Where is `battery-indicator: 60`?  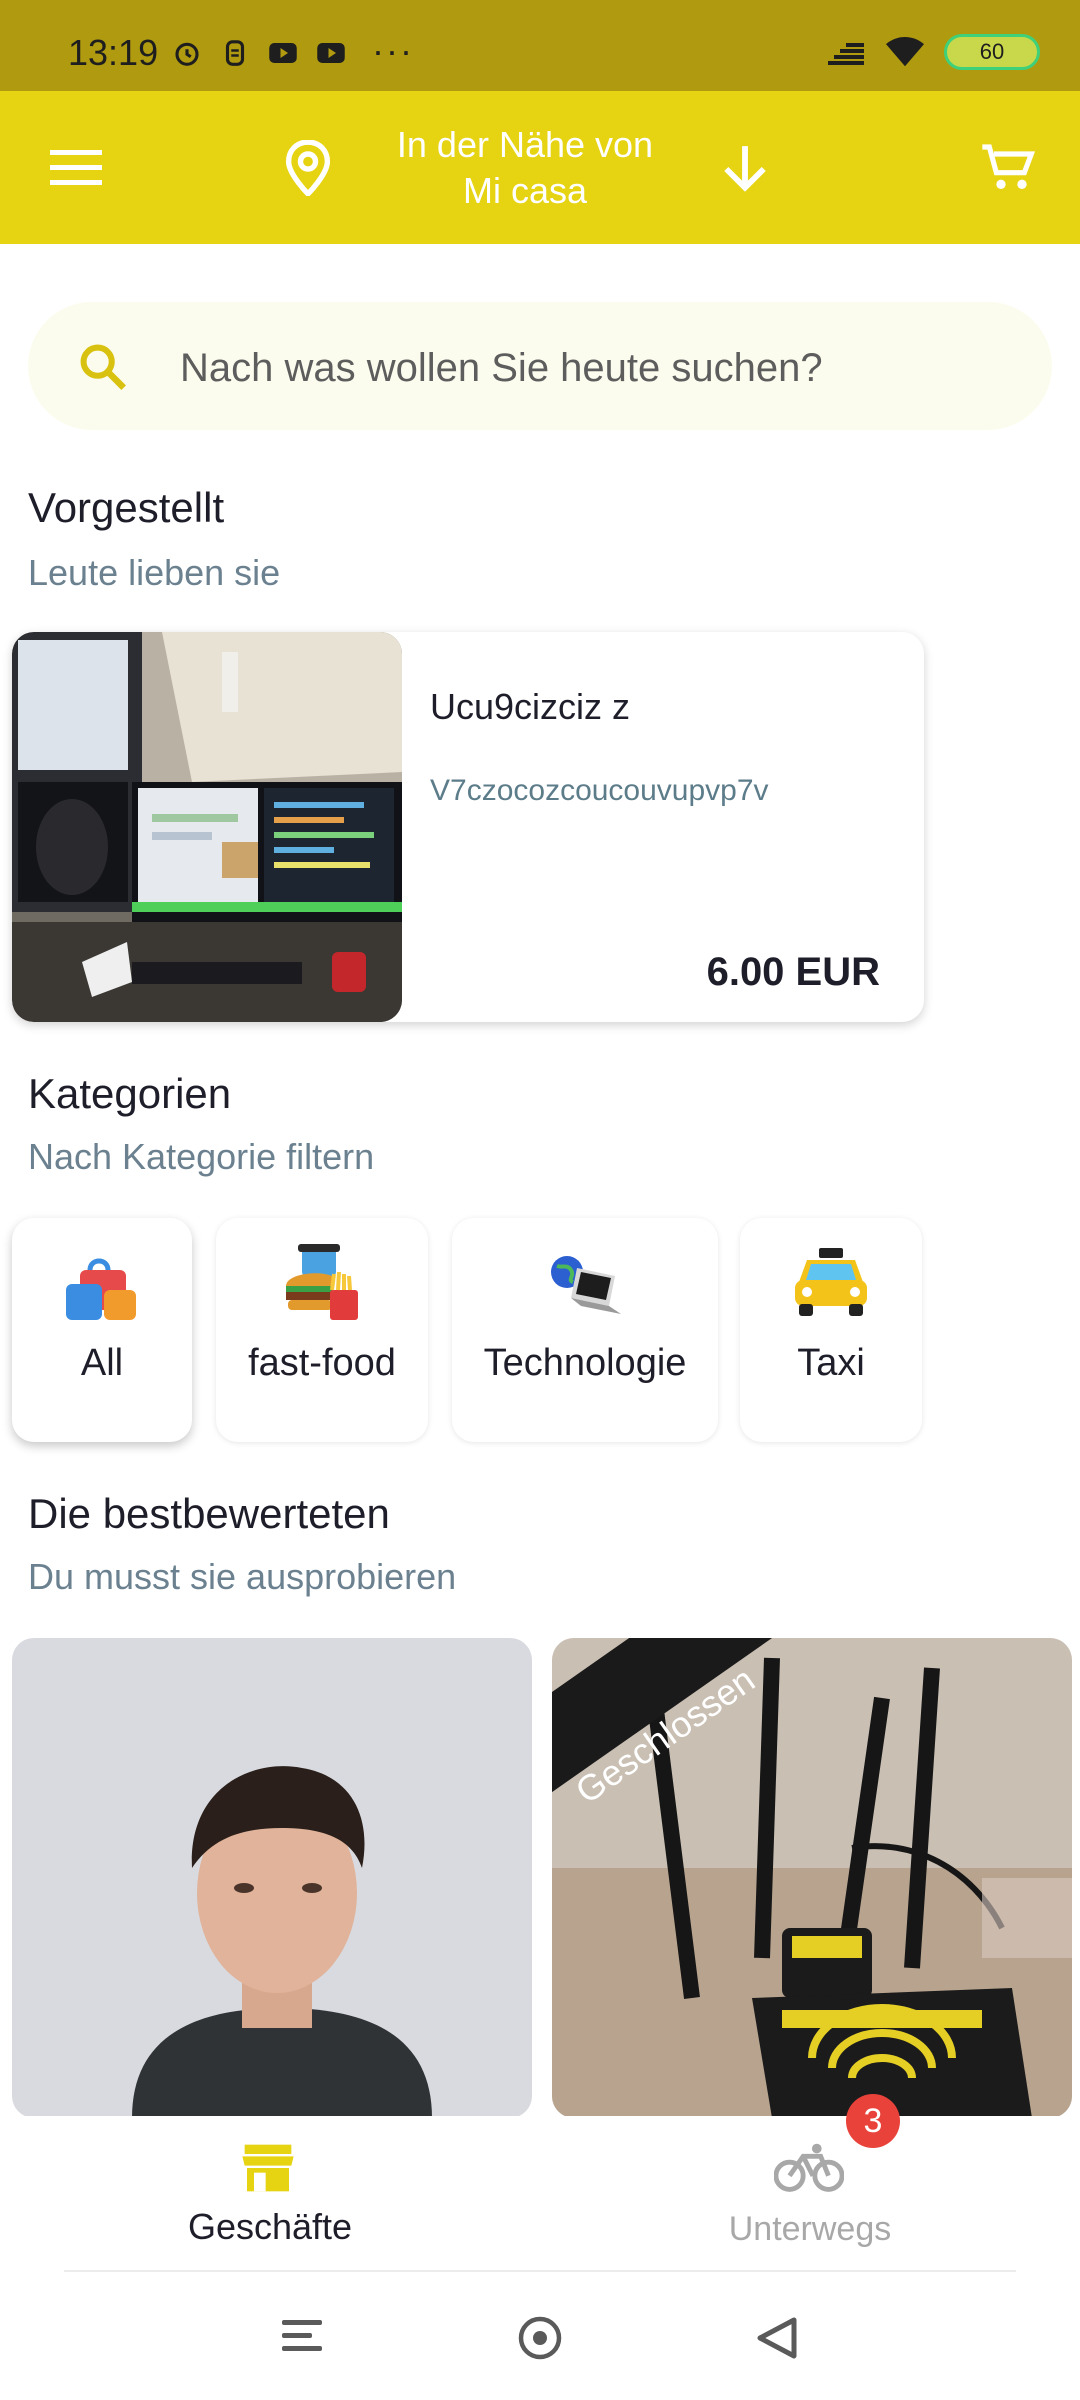 battery-indicator: 60 is located at coordinates (992, 52).